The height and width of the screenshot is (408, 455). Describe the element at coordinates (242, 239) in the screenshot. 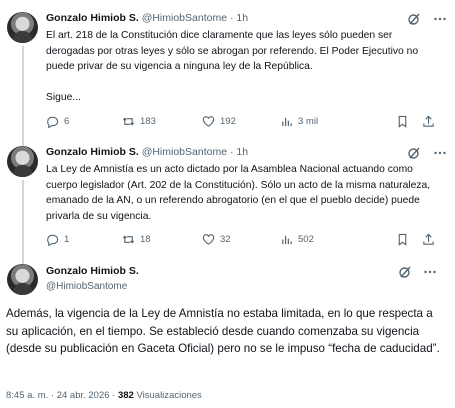

I see `action-bar: 1 18 32 502` at that location.